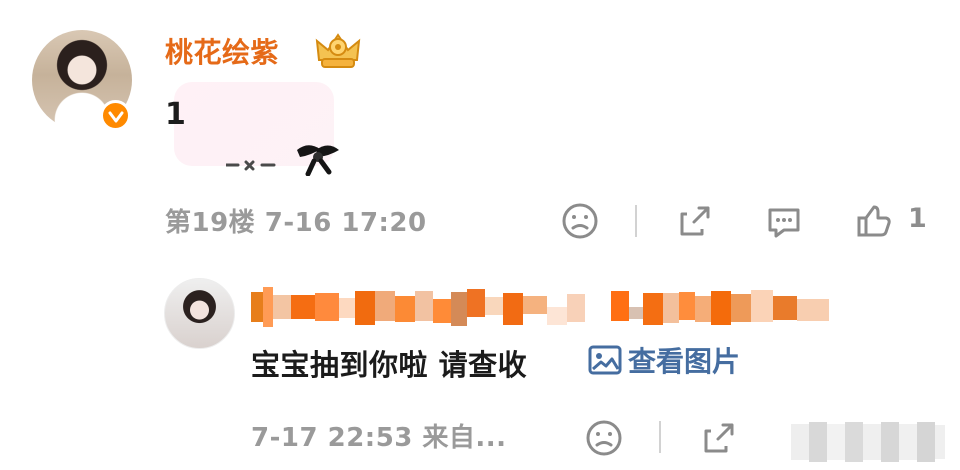 This screenshot has height=470, width=960. I want to click on bow-sticker, so click(282, 160).